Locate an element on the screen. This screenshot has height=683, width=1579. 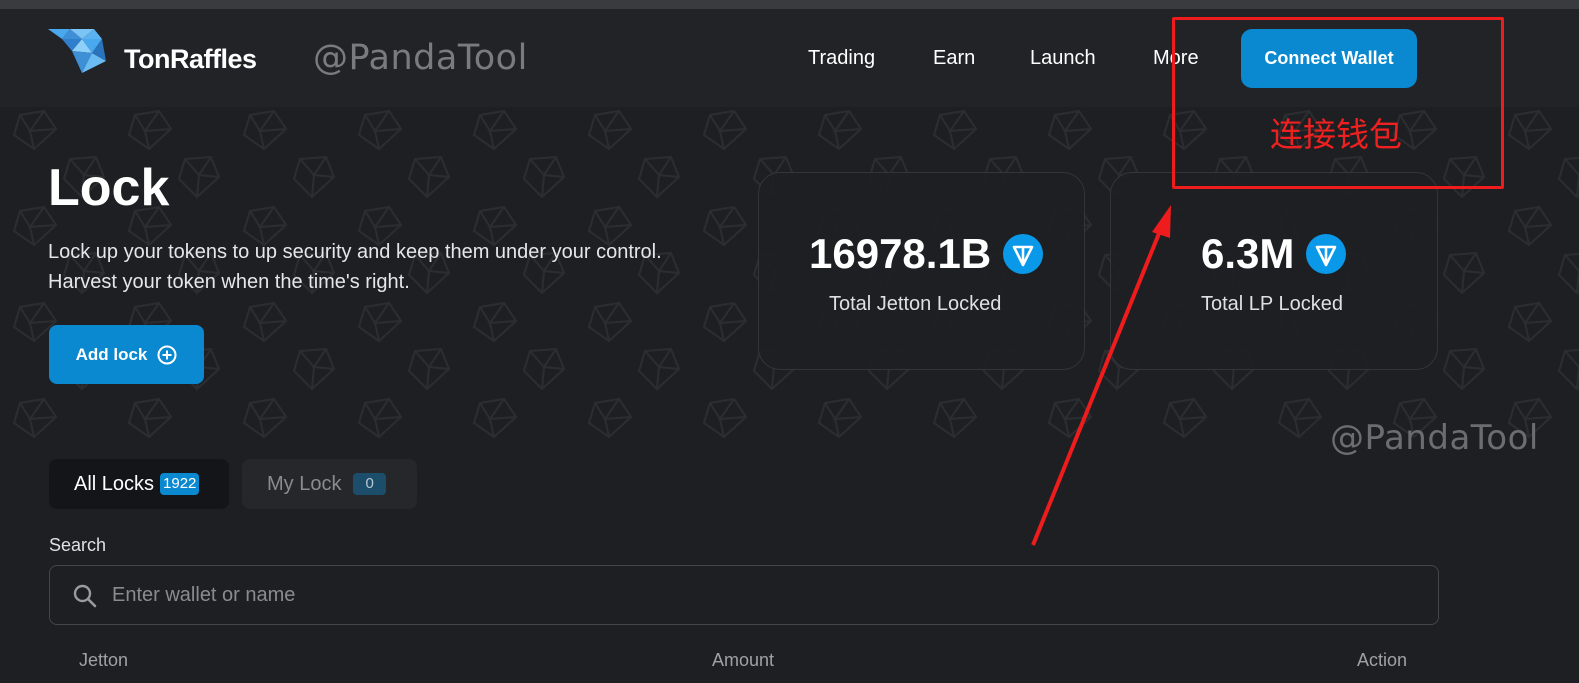
stat-card-lp: 6.3M Total LP Locked is located at coordinates (1274, 271).